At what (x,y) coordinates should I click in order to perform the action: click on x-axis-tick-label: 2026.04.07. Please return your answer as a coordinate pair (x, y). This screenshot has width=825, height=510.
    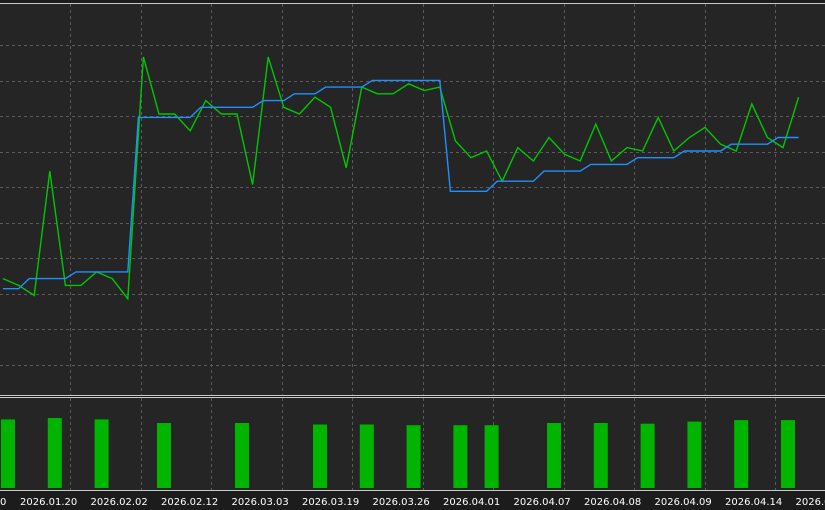
    Looking at the image, I should click on (542, 502).